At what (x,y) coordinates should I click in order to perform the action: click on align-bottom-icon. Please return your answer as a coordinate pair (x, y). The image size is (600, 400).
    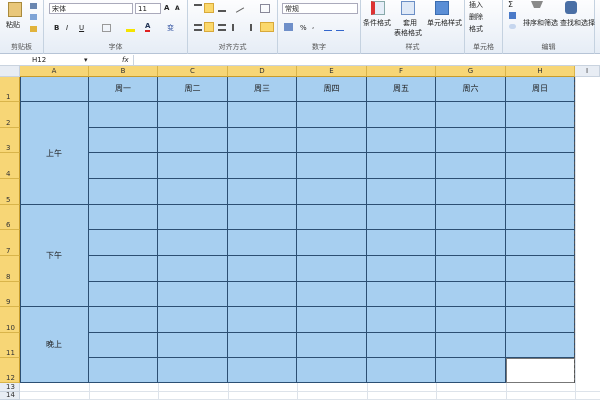
    Looking at the image, I should click on (222, 10).